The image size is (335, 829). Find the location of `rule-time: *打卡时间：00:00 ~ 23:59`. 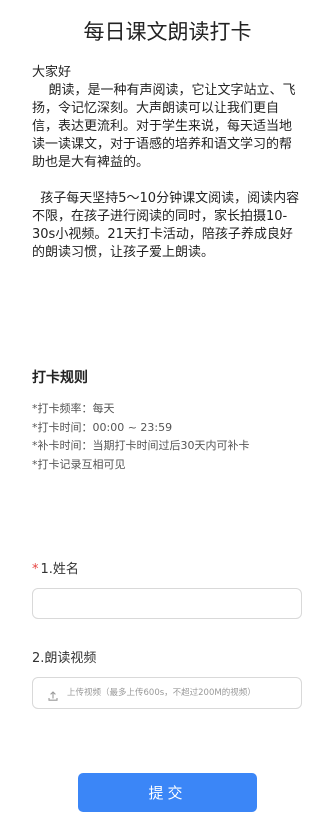

rule-time: *打卡时间：00:00 ~ 23:59 is located at coordinates (102, 427).